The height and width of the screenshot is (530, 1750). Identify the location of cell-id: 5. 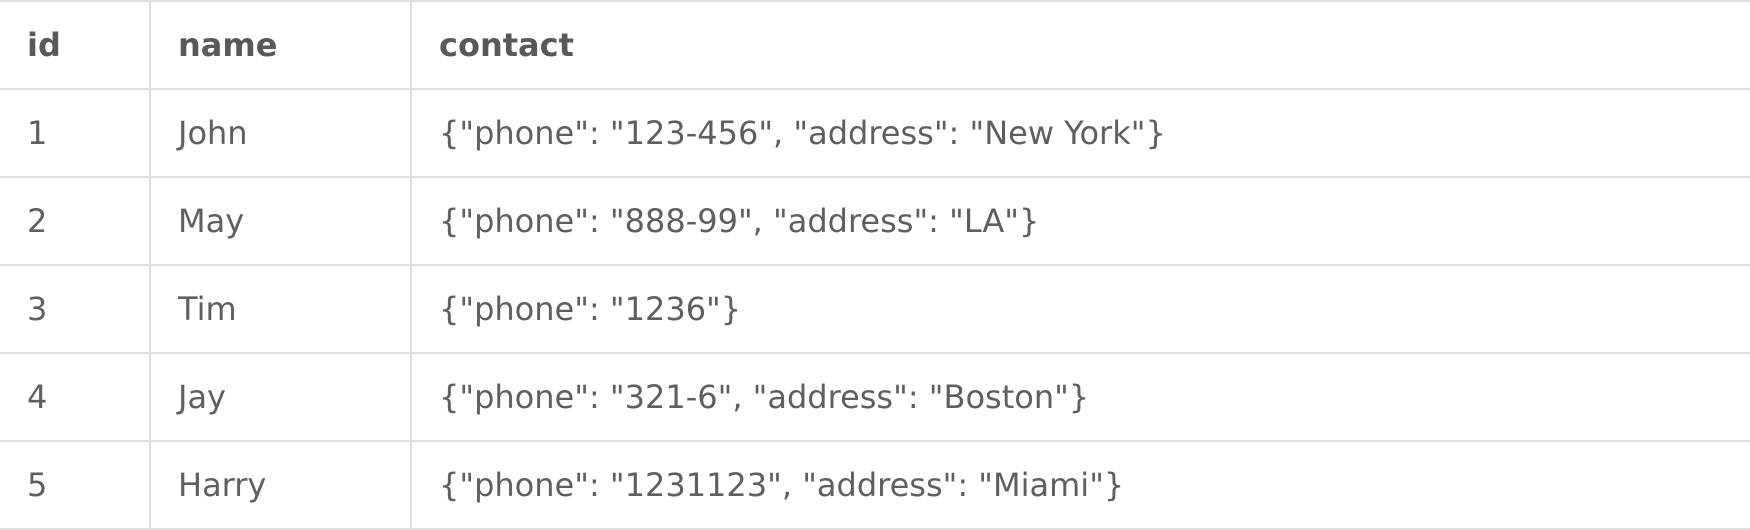
(75, 485).